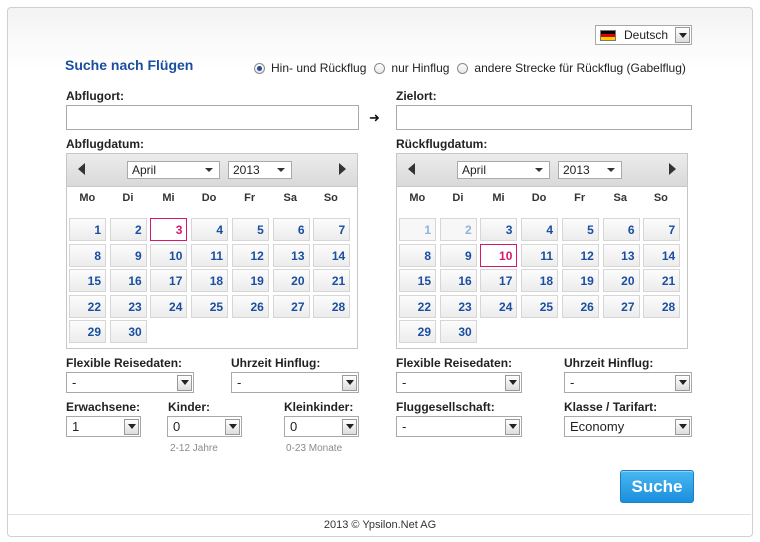 Image resolution: width=760 pixels, height=542 pixels. Describe the element at coordinates (295, 382) in the screenshot. I see `departure-time-select: -` at that location.